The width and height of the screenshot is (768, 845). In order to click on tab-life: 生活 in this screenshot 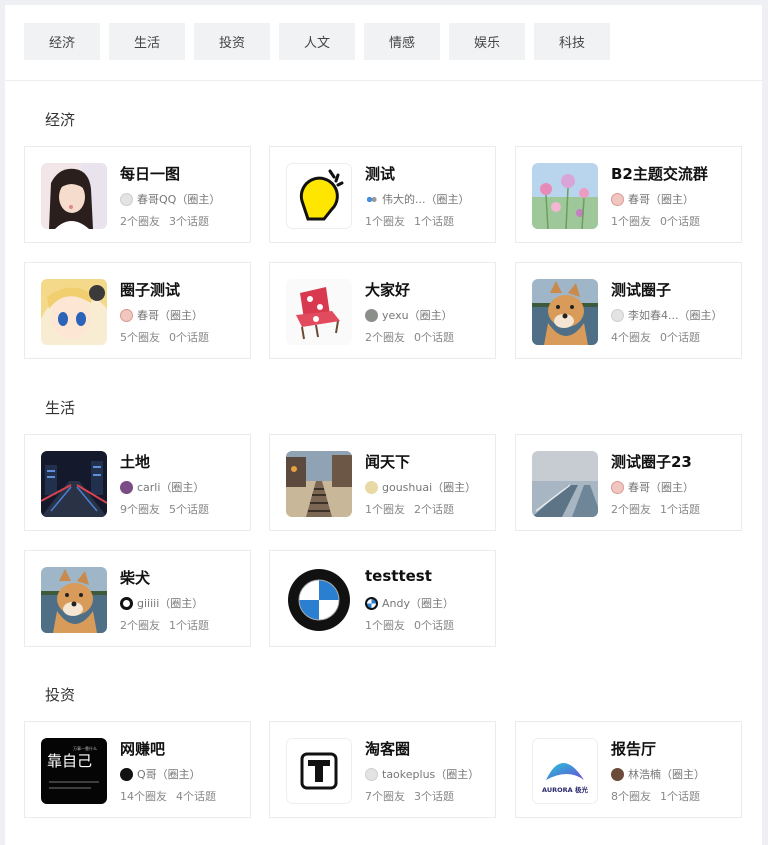, I will do `click(147, 41)`.